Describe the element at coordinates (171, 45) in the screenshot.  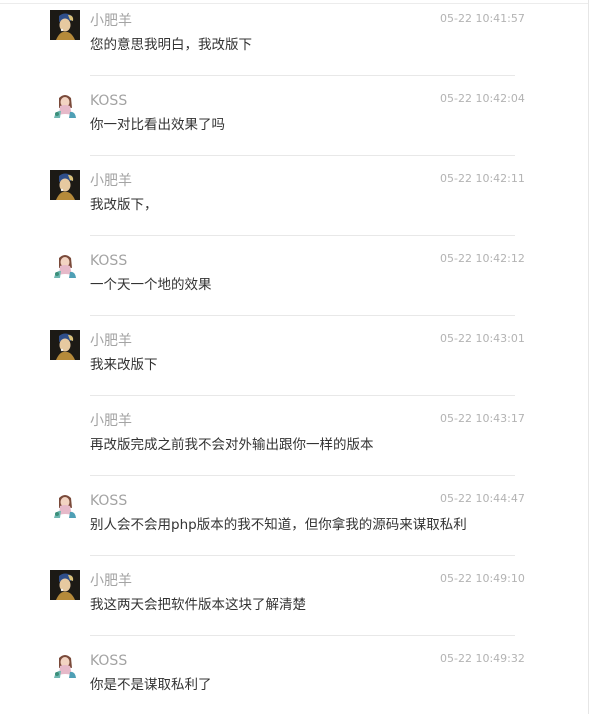
I see `message-text: 您的意思我明白，我改版下` at that location.